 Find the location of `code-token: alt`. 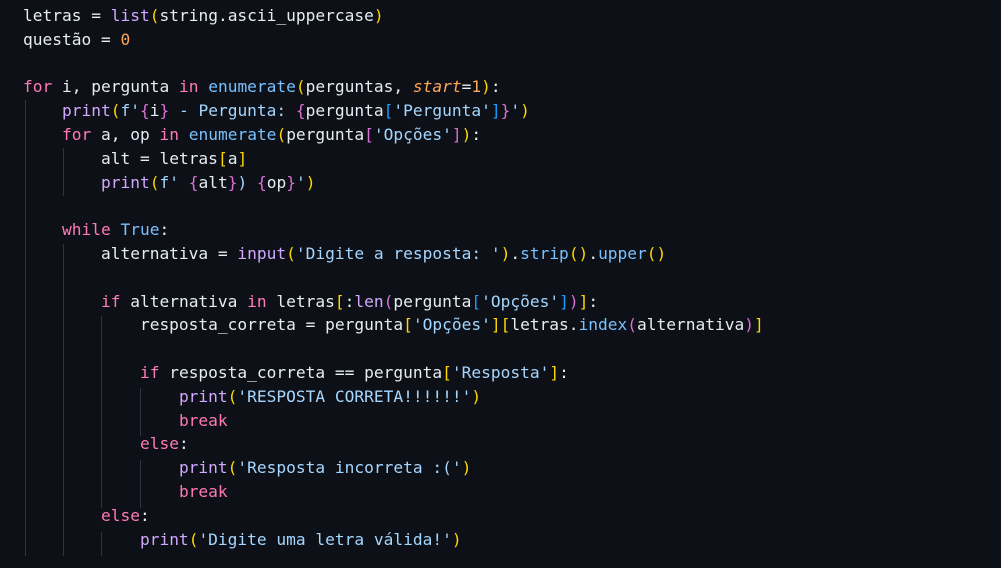

code-token: alt is located at coordinates (81, 158).